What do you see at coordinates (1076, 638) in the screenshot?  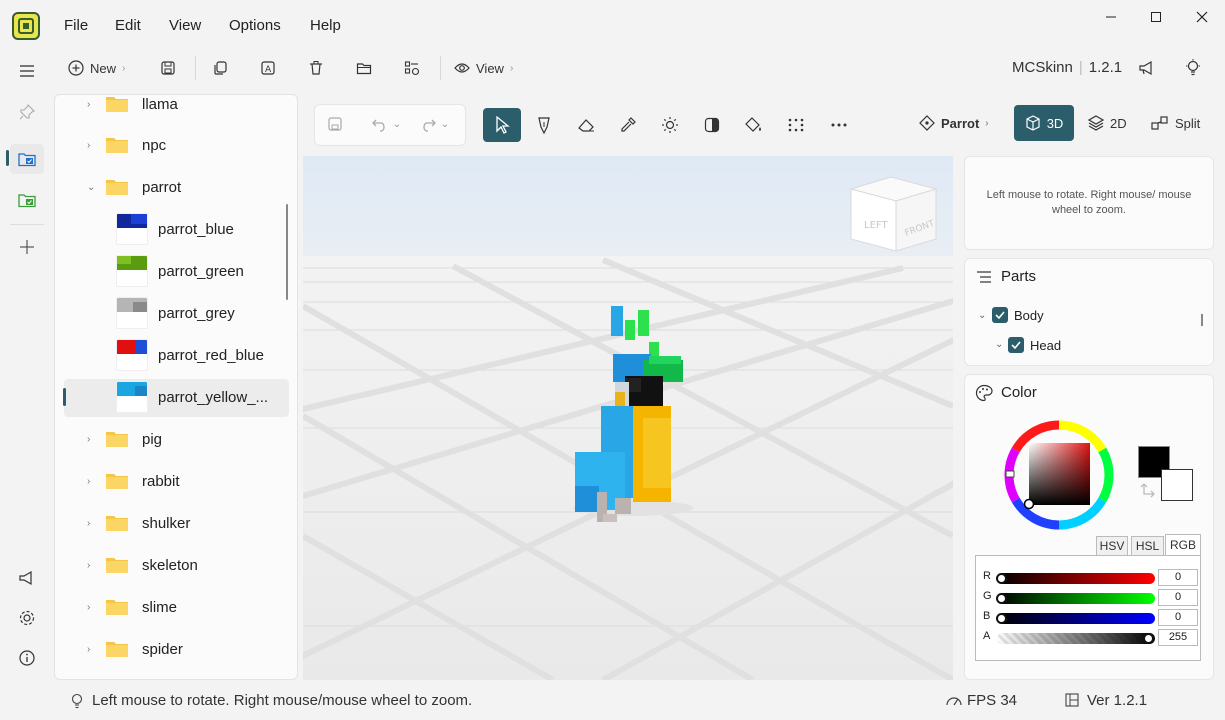 I see `a-slider` at bounding box center [1076, 638].